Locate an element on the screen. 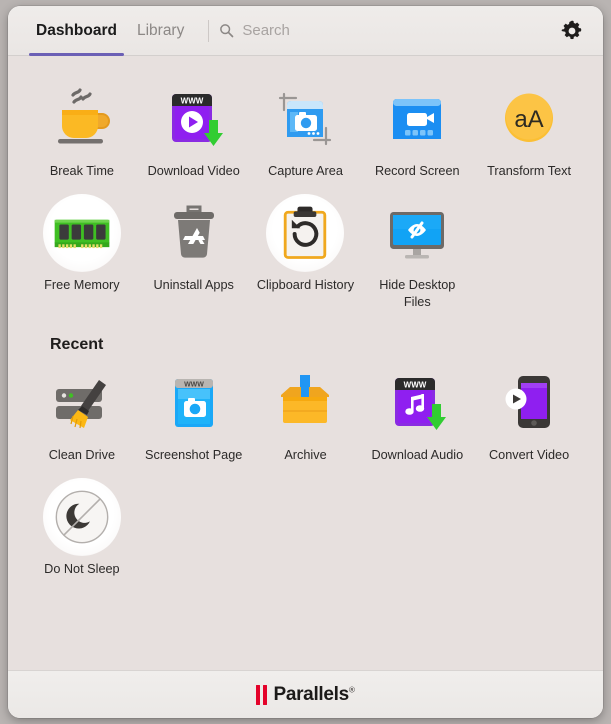 Image resolution: width=611 pixels, height=724 pixels. download-audio-icon: WWW is located at coordinates (421, 404).